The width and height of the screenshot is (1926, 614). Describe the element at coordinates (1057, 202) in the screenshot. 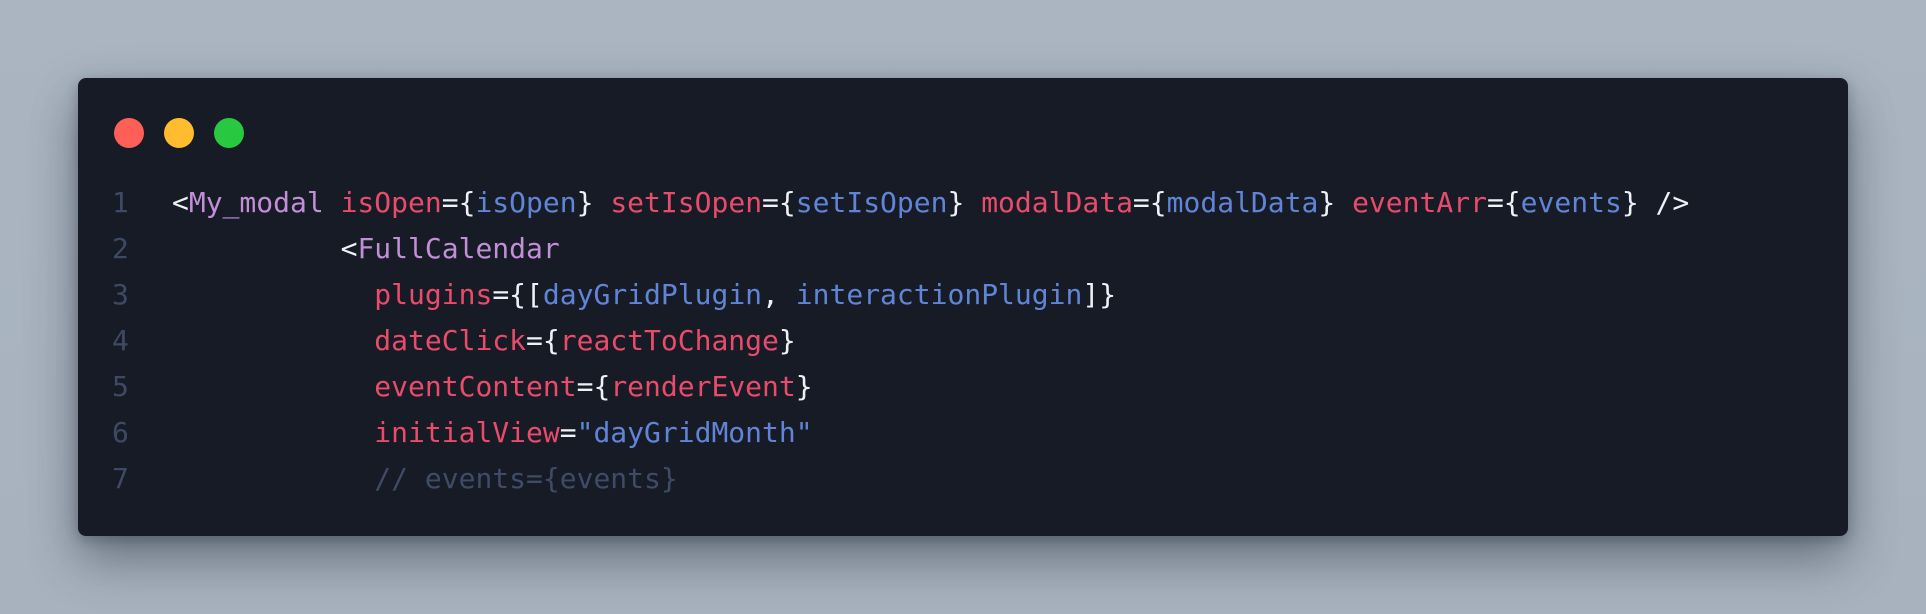

I see `code-token-attr: modalData` at that location.